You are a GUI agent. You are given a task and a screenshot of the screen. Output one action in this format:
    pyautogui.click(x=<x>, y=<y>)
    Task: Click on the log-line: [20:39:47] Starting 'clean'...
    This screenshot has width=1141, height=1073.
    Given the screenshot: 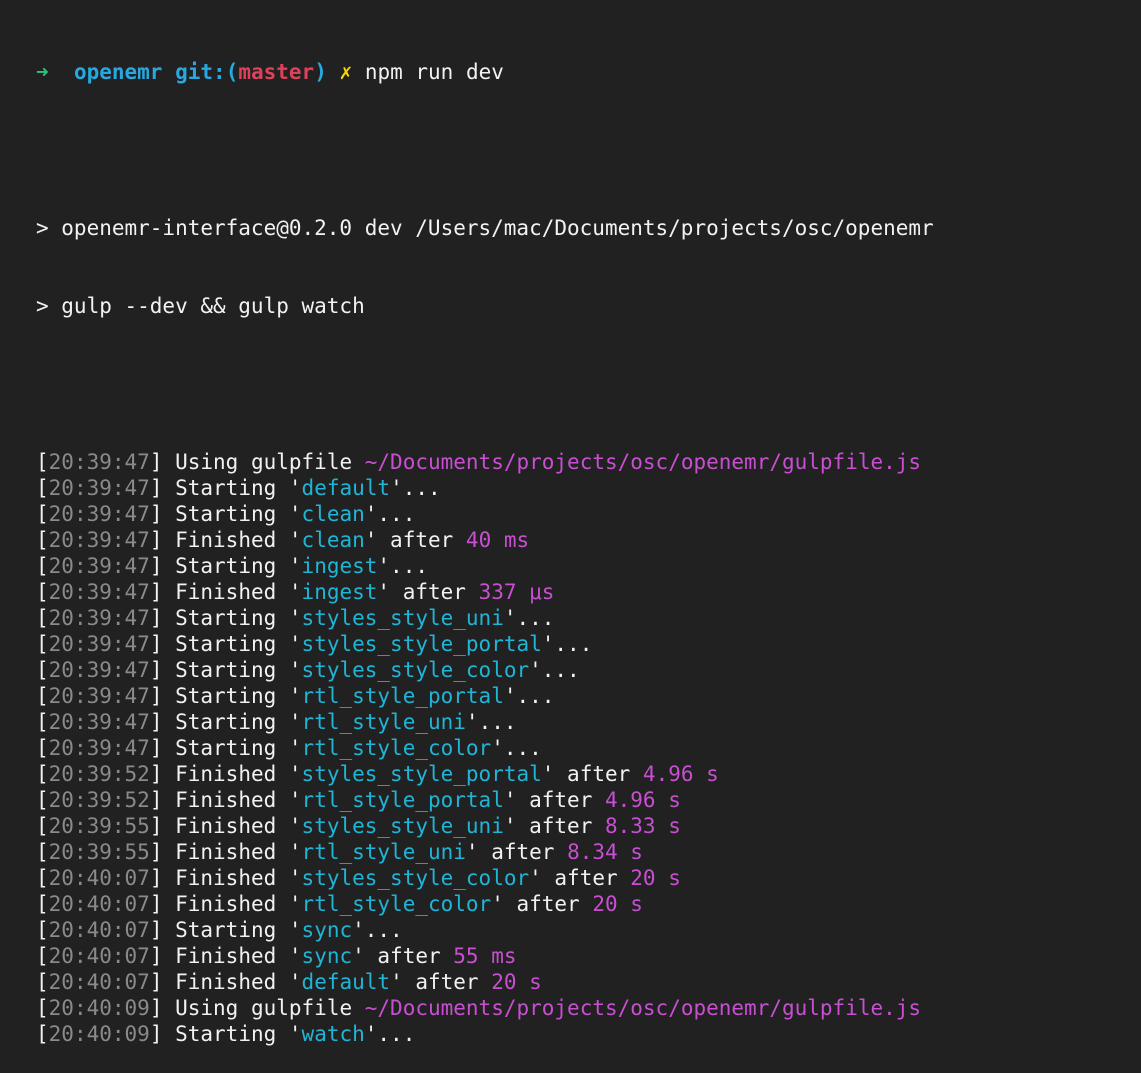 What is the action you would take?
    pyautogui.click(x=588, y=514)
    